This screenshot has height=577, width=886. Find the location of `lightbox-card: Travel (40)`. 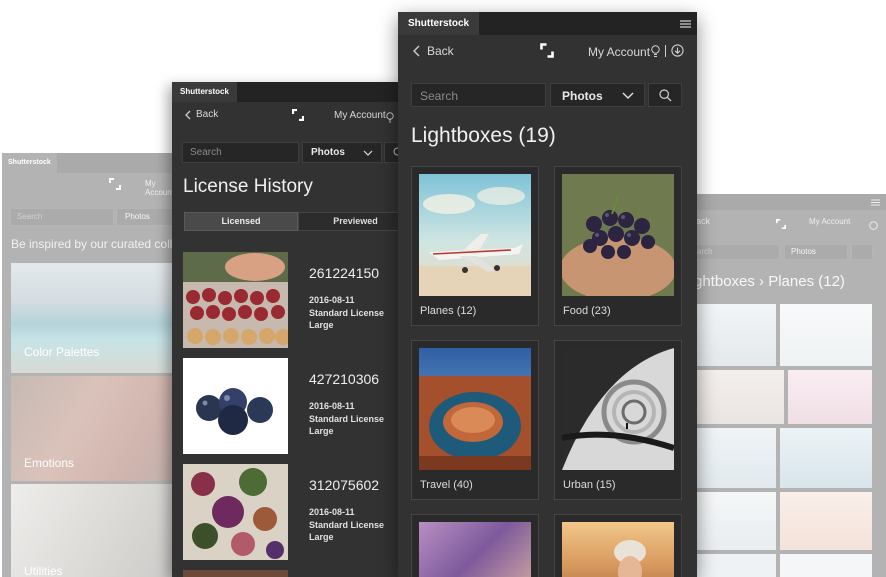

lightbox-card: Travel (40) is located at coordinates (475, 420).